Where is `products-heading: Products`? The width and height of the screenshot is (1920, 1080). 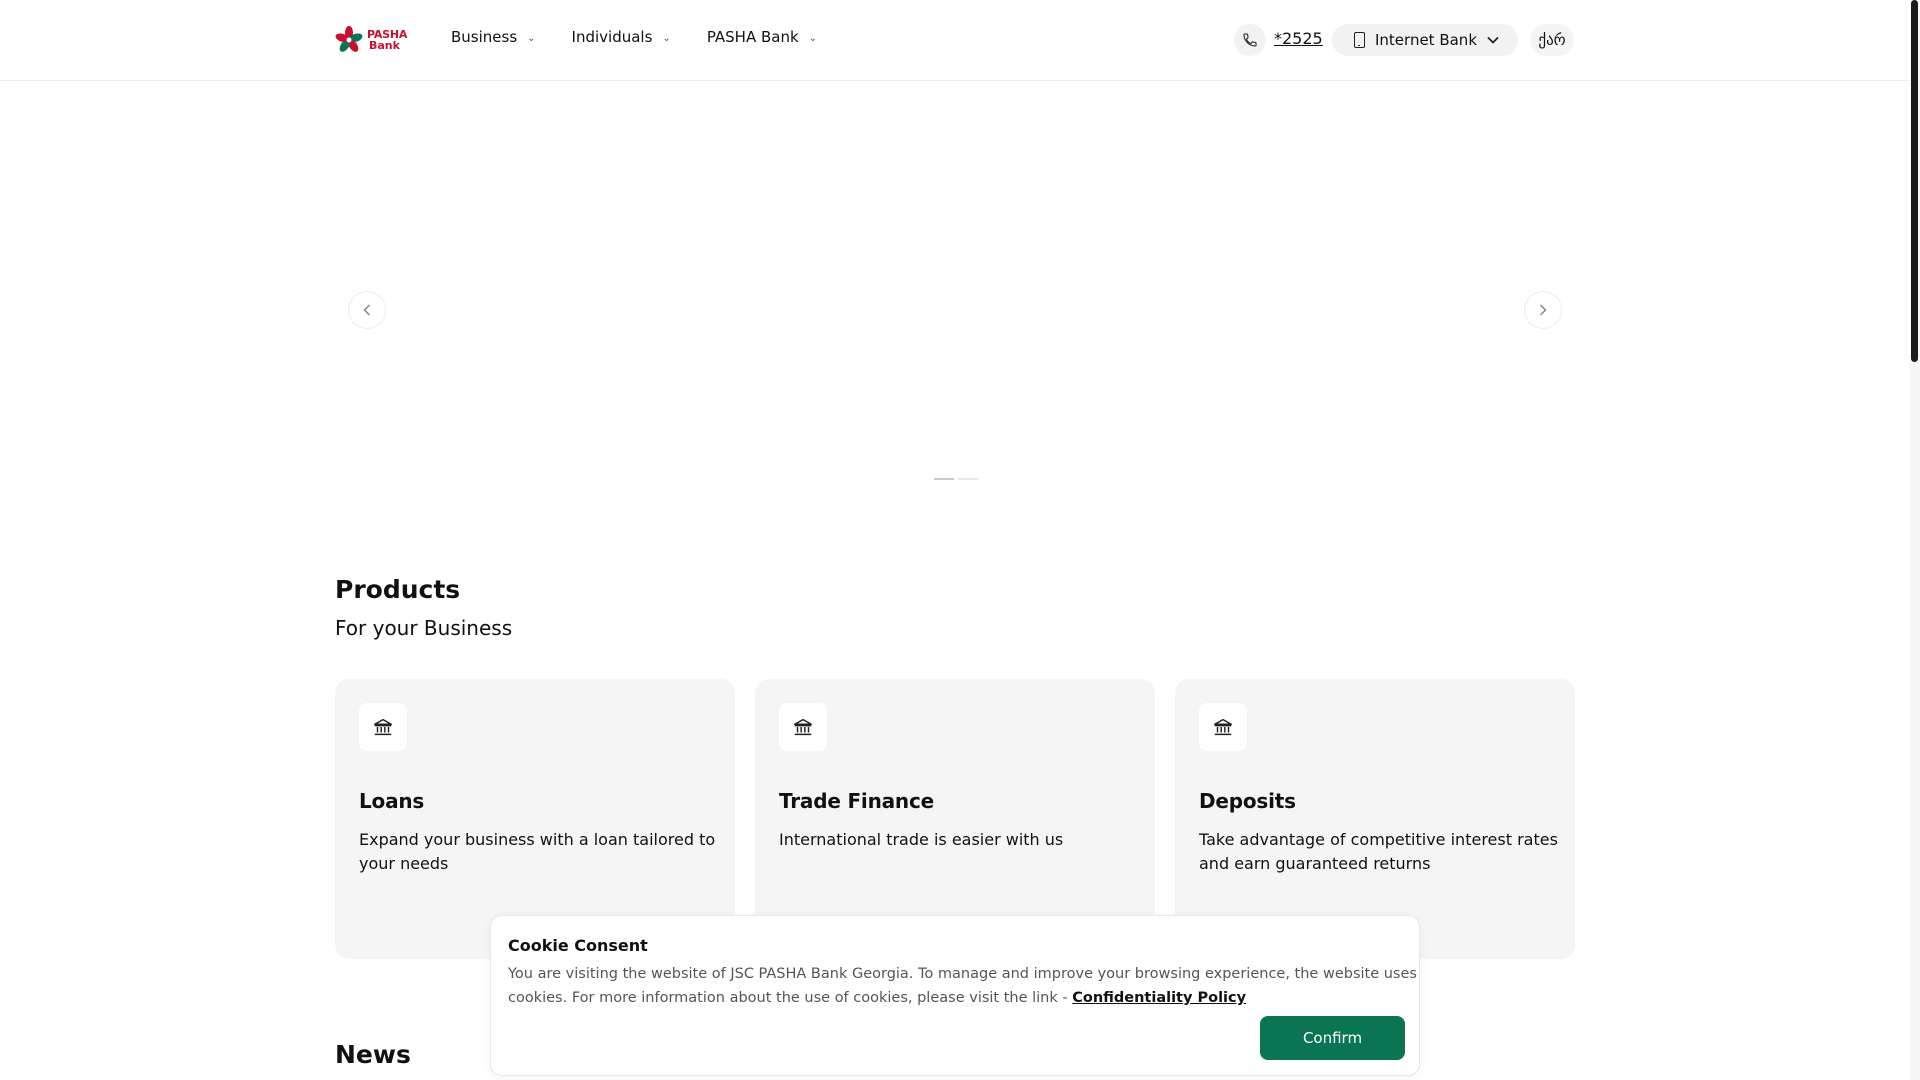 products-heading: Products is located at coordinates (398, 589).